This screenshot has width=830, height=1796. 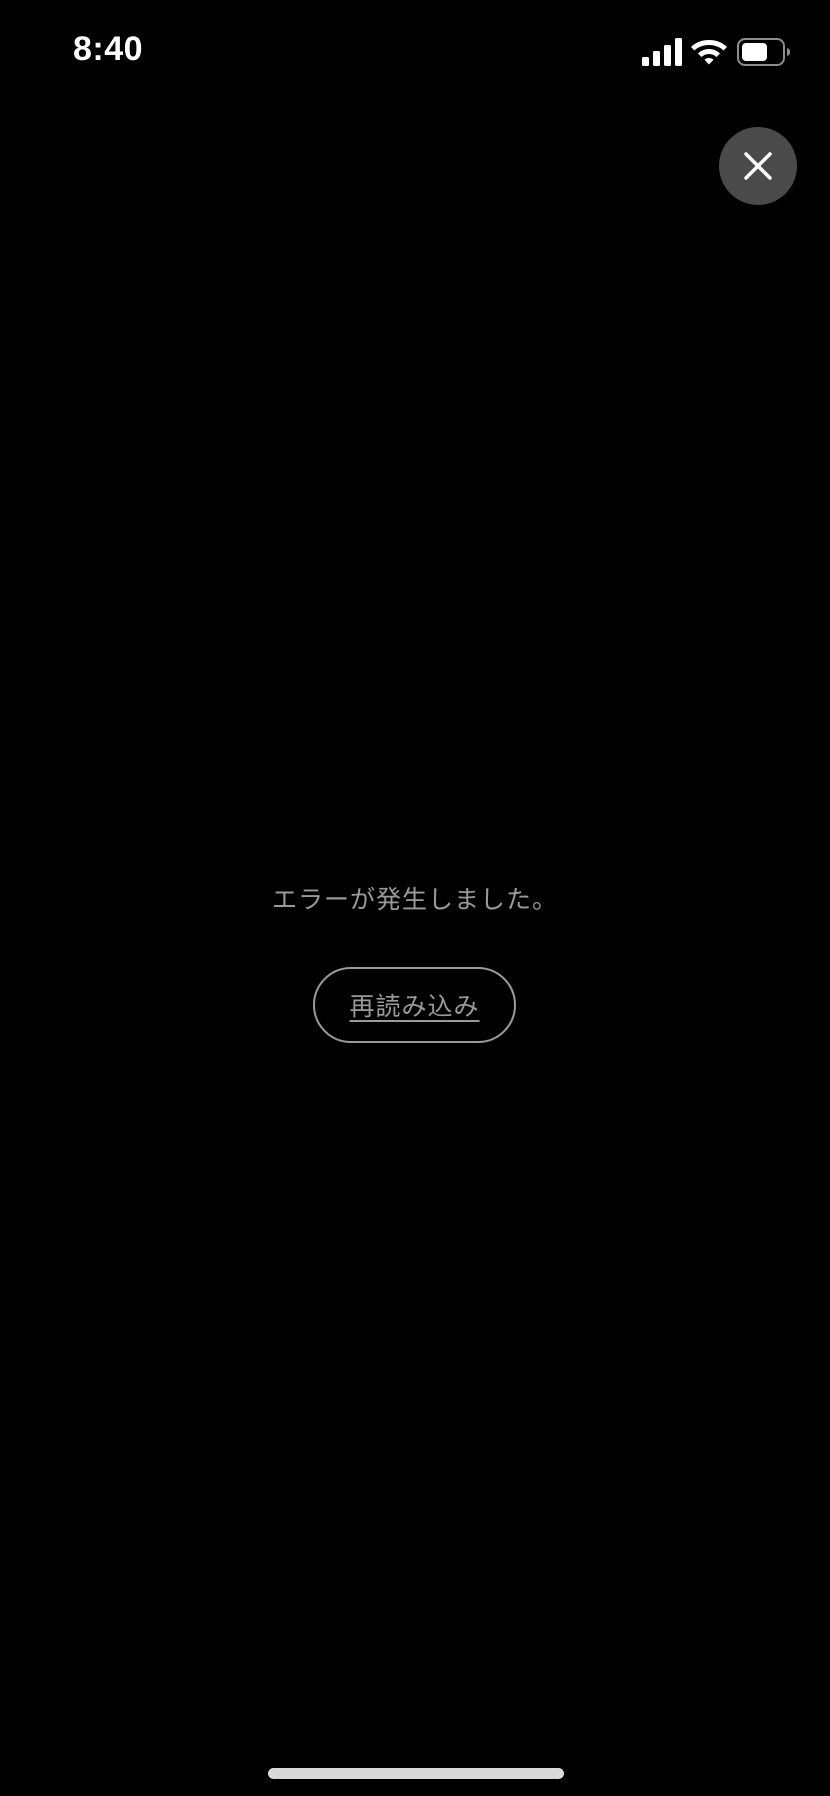 What do you see at coordinates (662, 52) in the screenshot?
I see `cellular-signal-icon` at bounding box center [662, 52].